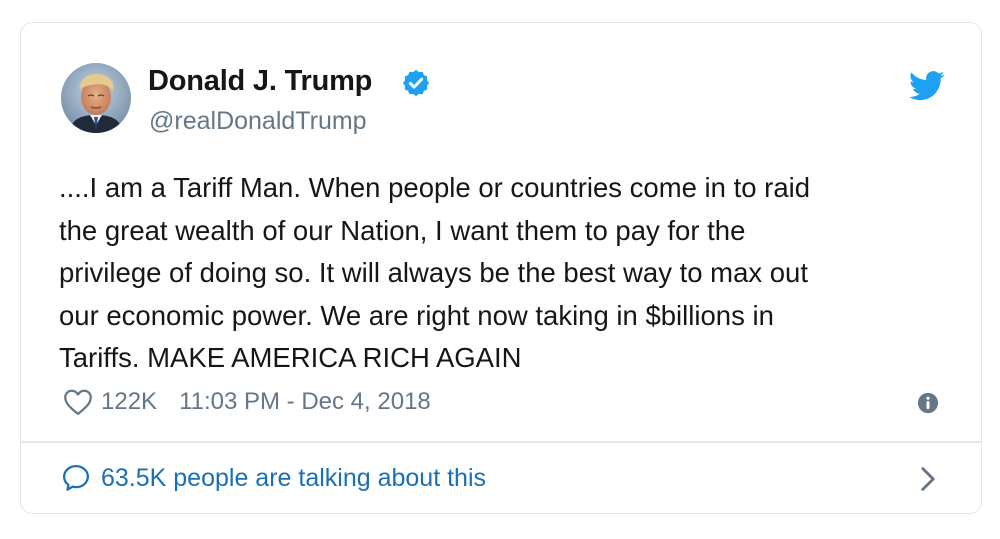  I want to click on avatar, so click(96, 98).